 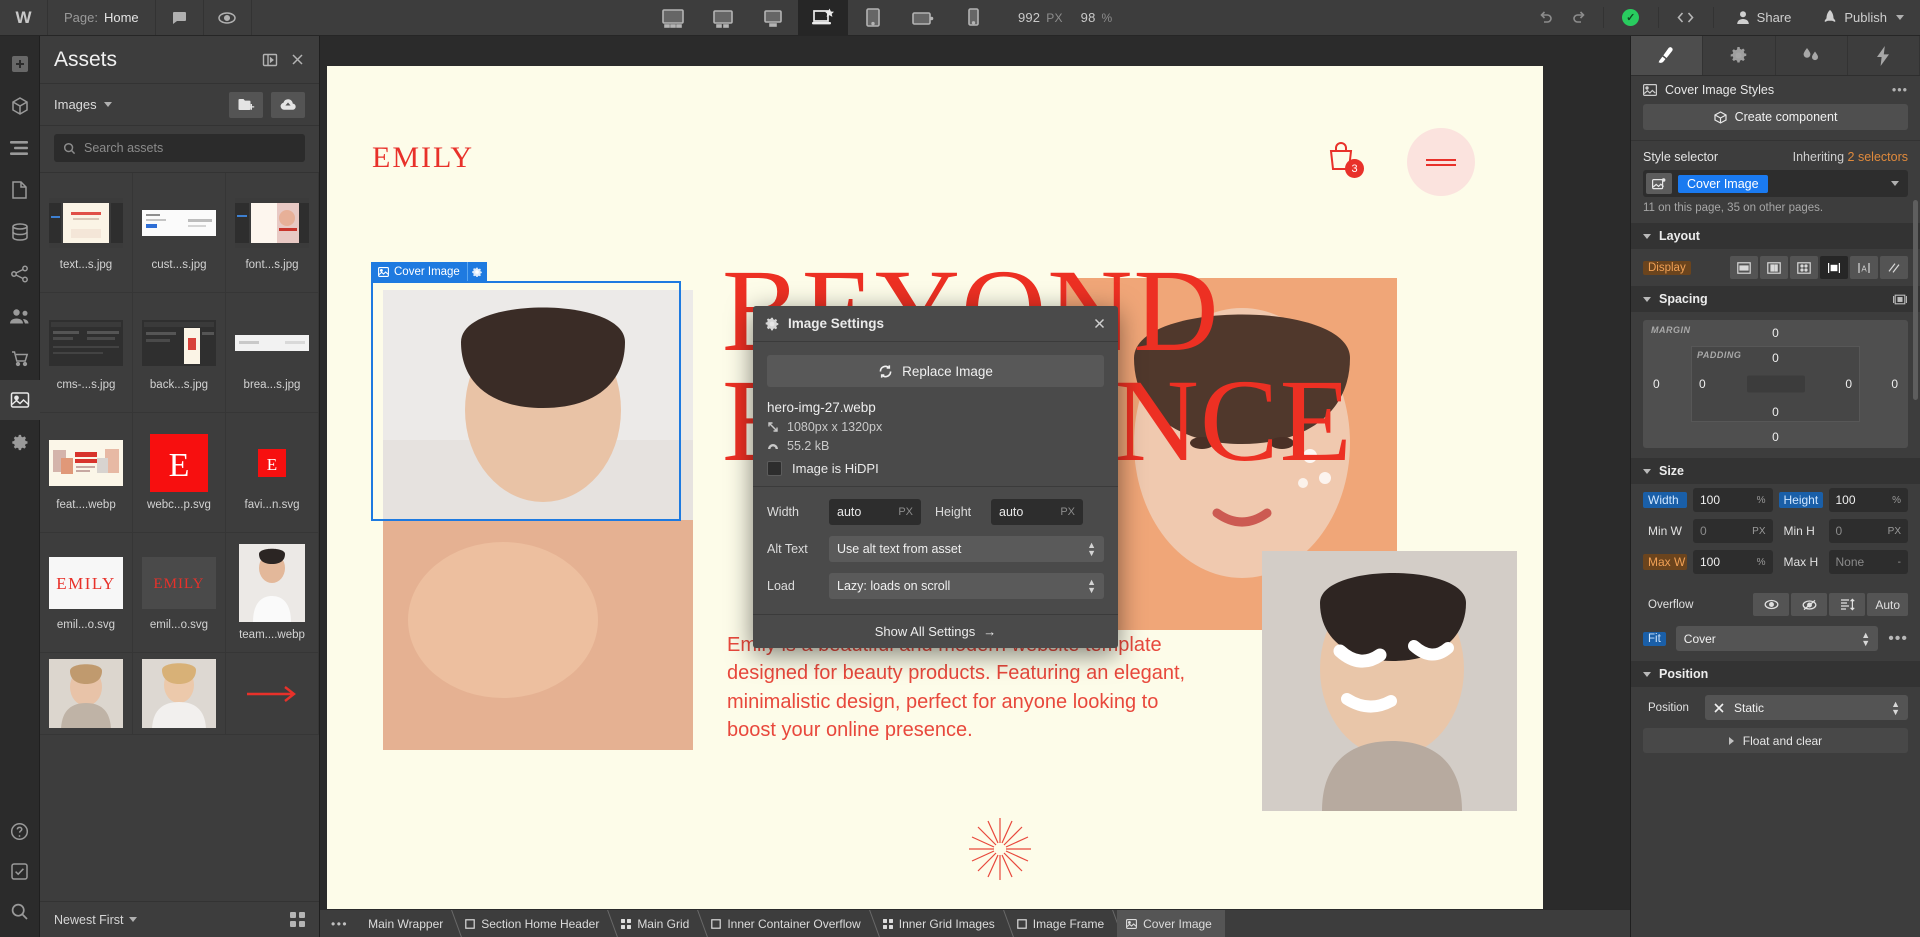 What do you see at coordinates (1868, 500) in the screenshot?
I see `height-input: 100 %` at bounding box center [1868, 500].